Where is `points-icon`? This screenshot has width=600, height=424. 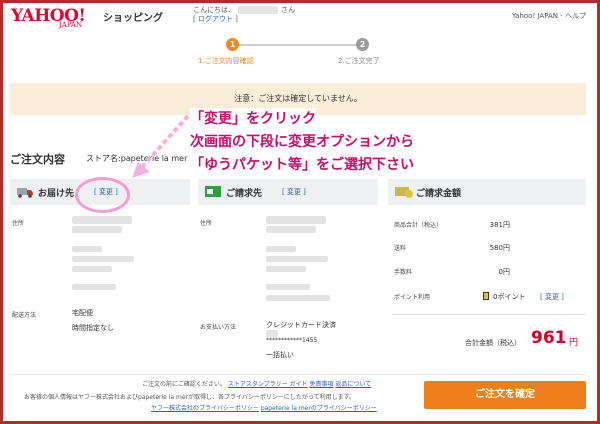 points-icon is located at coordinates (486, 296).